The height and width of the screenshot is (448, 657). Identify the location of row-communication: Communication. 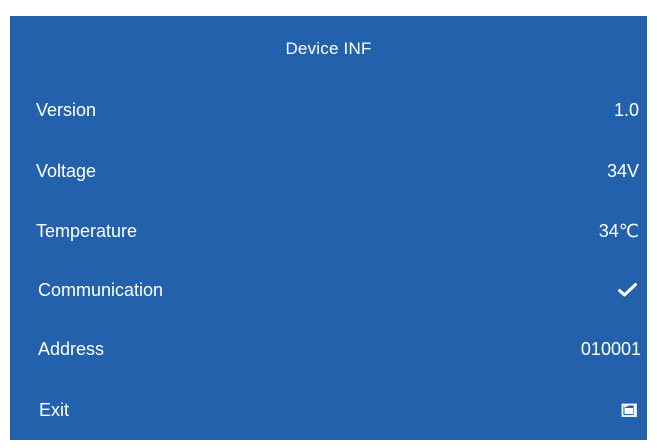
(328, 290).